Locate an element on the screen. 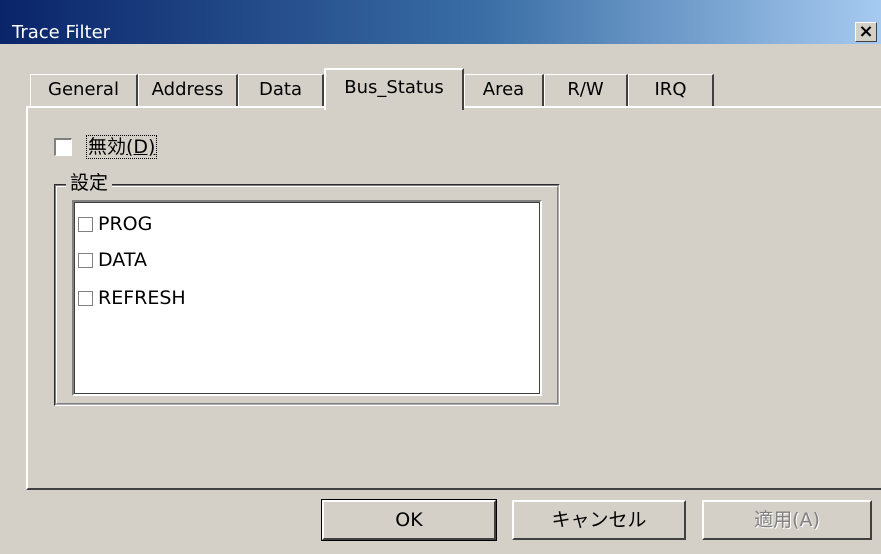  tab-data: Data is located at coordinates (281, 91).